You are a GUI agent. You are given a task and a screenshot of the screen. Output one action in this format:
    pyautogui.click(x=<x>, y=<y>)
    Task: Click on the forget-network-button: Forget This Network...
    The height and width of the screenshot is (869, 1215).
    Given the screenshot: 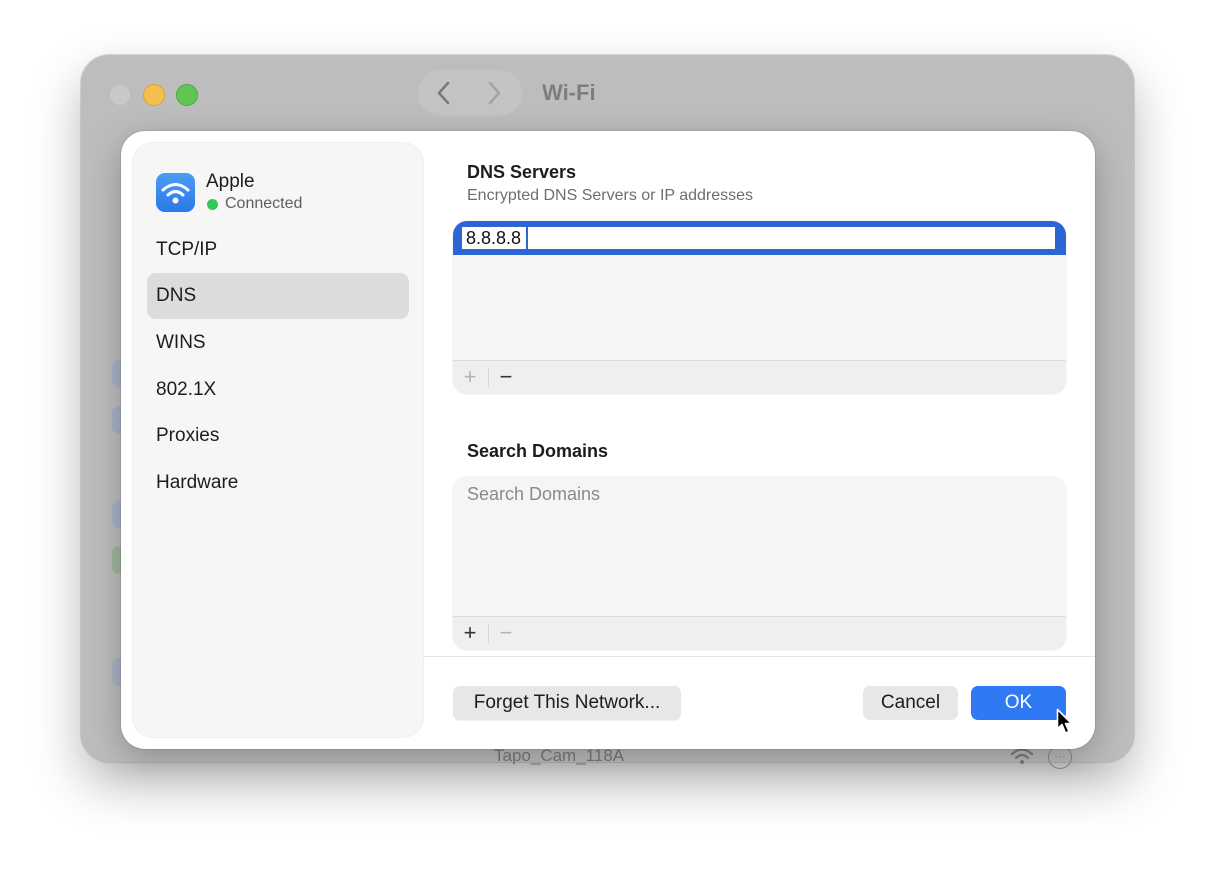 What is the action you would take?
    pyautogui.click(x=567, y=703)
    